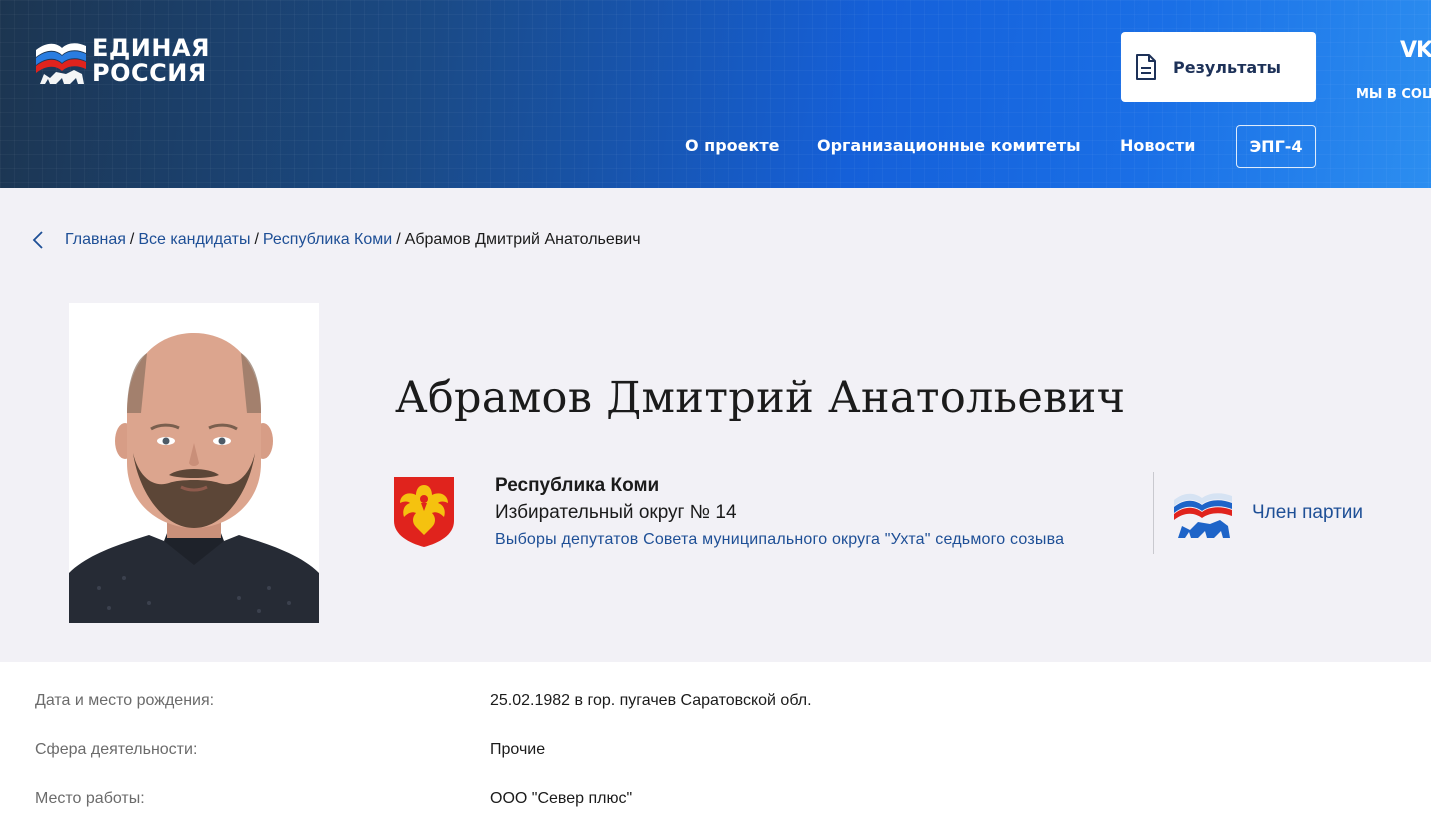 The image size is (1431, 823). I want to click on detail-label: Дата и место рождения:, so click(125, 700).